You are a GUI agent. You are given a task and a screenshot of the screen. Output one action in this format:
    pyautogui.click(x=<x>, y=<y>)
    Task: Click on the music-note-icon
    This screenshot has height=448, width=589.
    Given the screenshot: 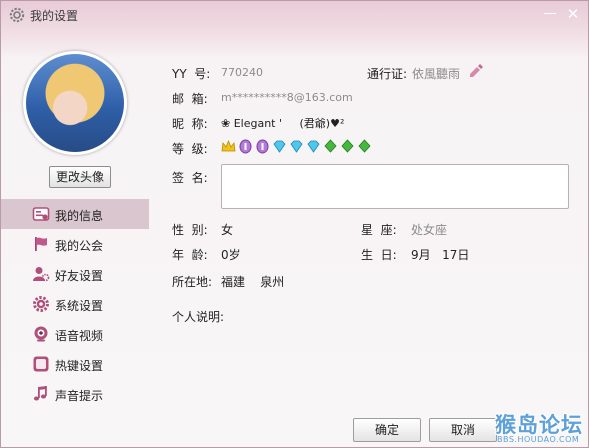 What is the action you would take?
    pyautogui.click(x=41, y=394)
    